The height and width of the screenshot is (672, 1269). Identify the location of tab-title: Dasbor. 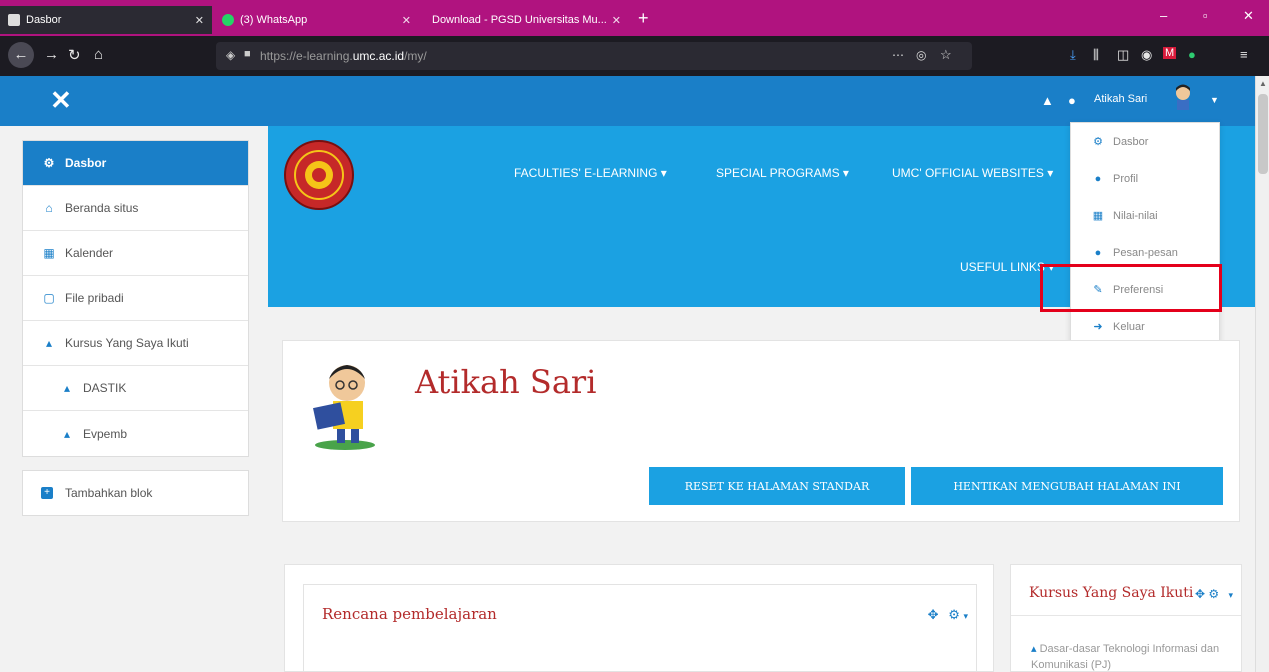
(44, 20).